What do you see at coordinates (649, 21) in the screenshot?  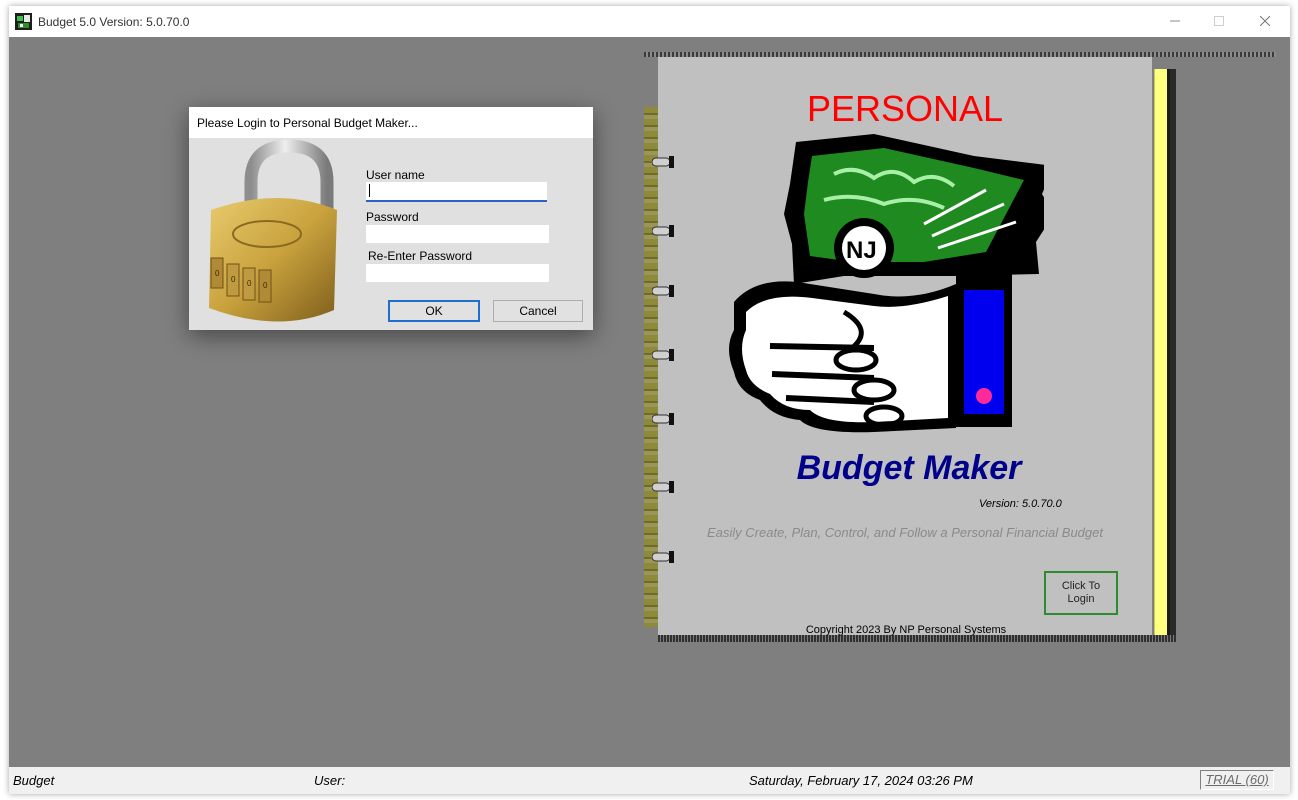 I see `title-bar: Budget 5.0 Version: 5.0.70.0` at bounding box center [649, 21].